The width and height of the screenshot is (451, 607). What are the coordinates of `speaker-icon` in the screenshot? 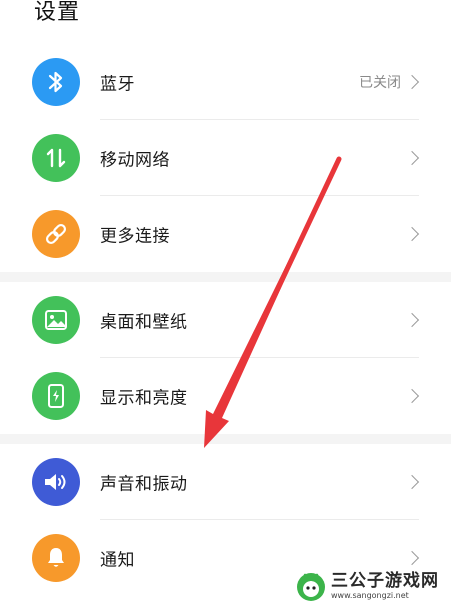 It's located at (56, 482).